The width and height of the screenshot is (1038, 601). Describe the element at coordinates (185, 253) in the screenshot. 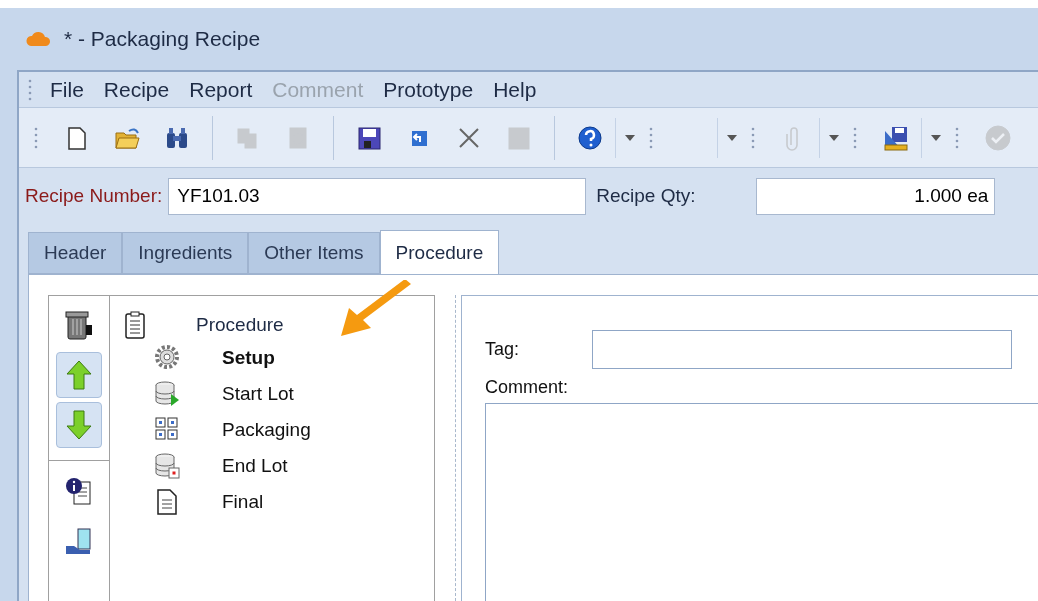

I see `tab: Ingredients` at that location.